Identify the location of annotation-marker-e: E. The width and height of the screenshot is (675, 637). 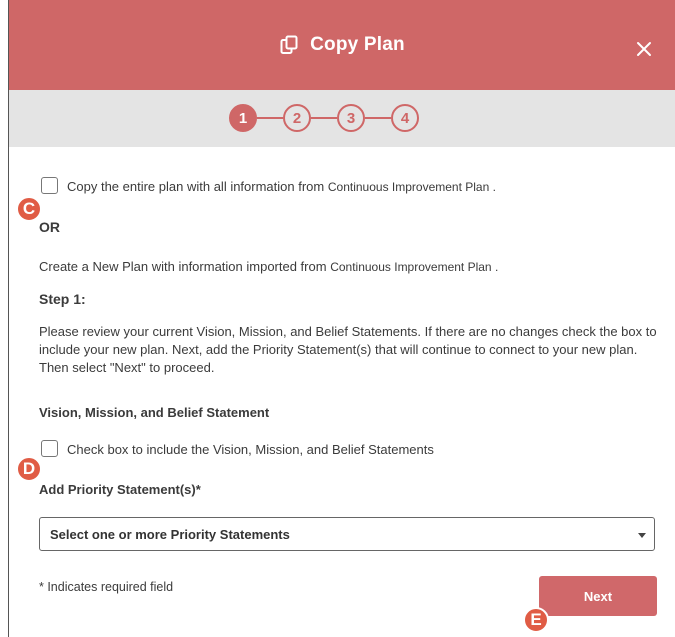
(536, 620).